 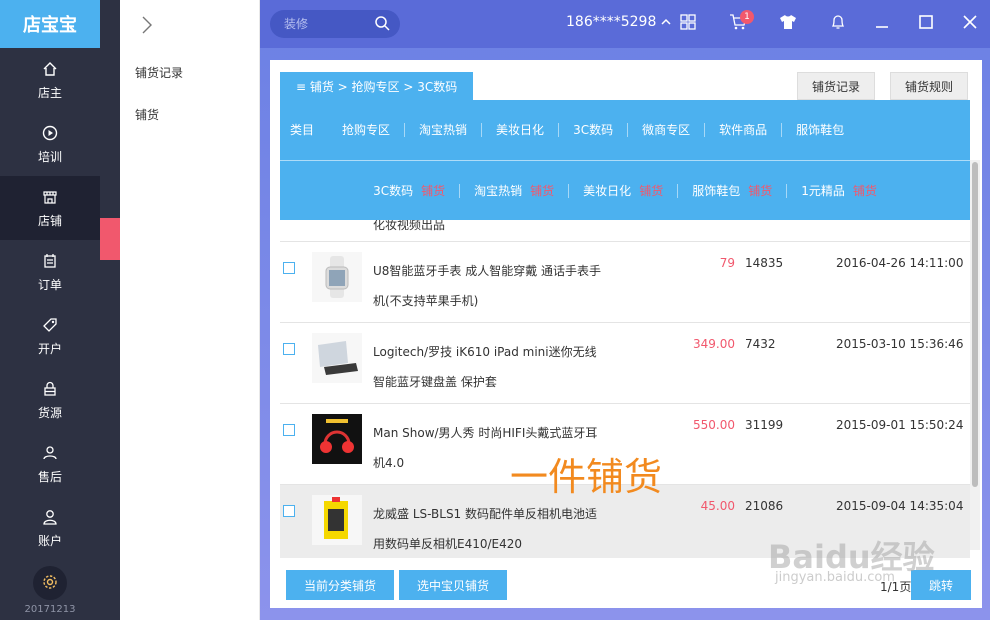 I want to click on product-title: 龙威盛 LS-BLS1 数码配件单反相机电池适用数码单反相机E410/E420, so click(x=490, y=528).